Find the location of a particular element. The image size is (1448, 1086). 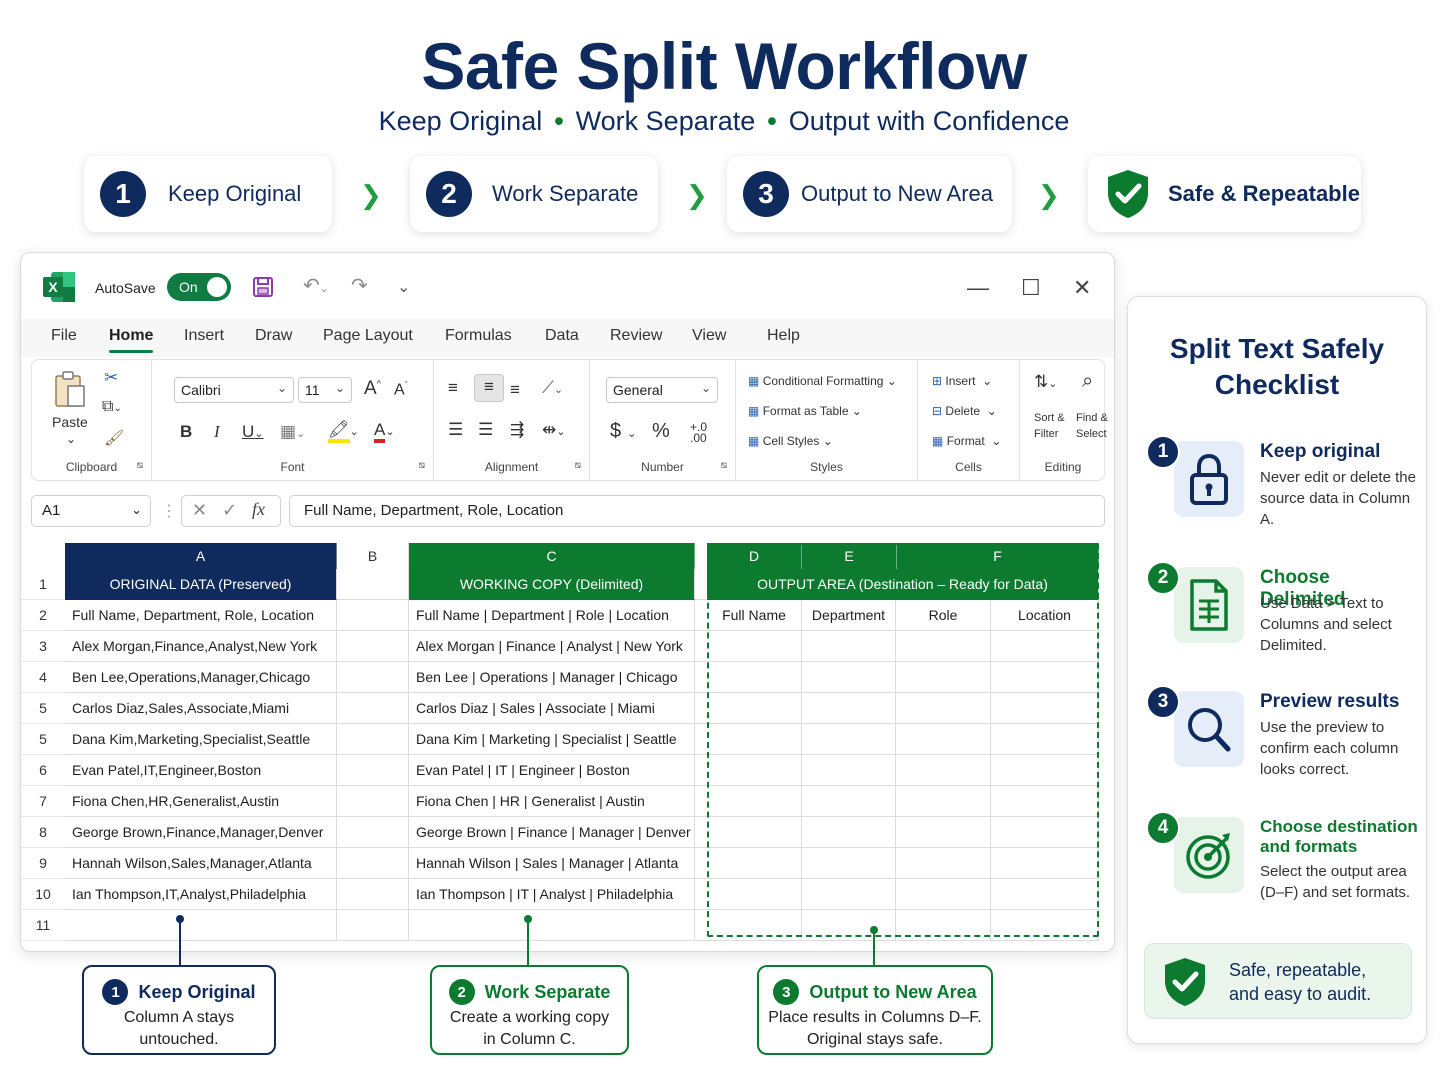

close-icon: ✕ is located at coordinates (1082, 288).